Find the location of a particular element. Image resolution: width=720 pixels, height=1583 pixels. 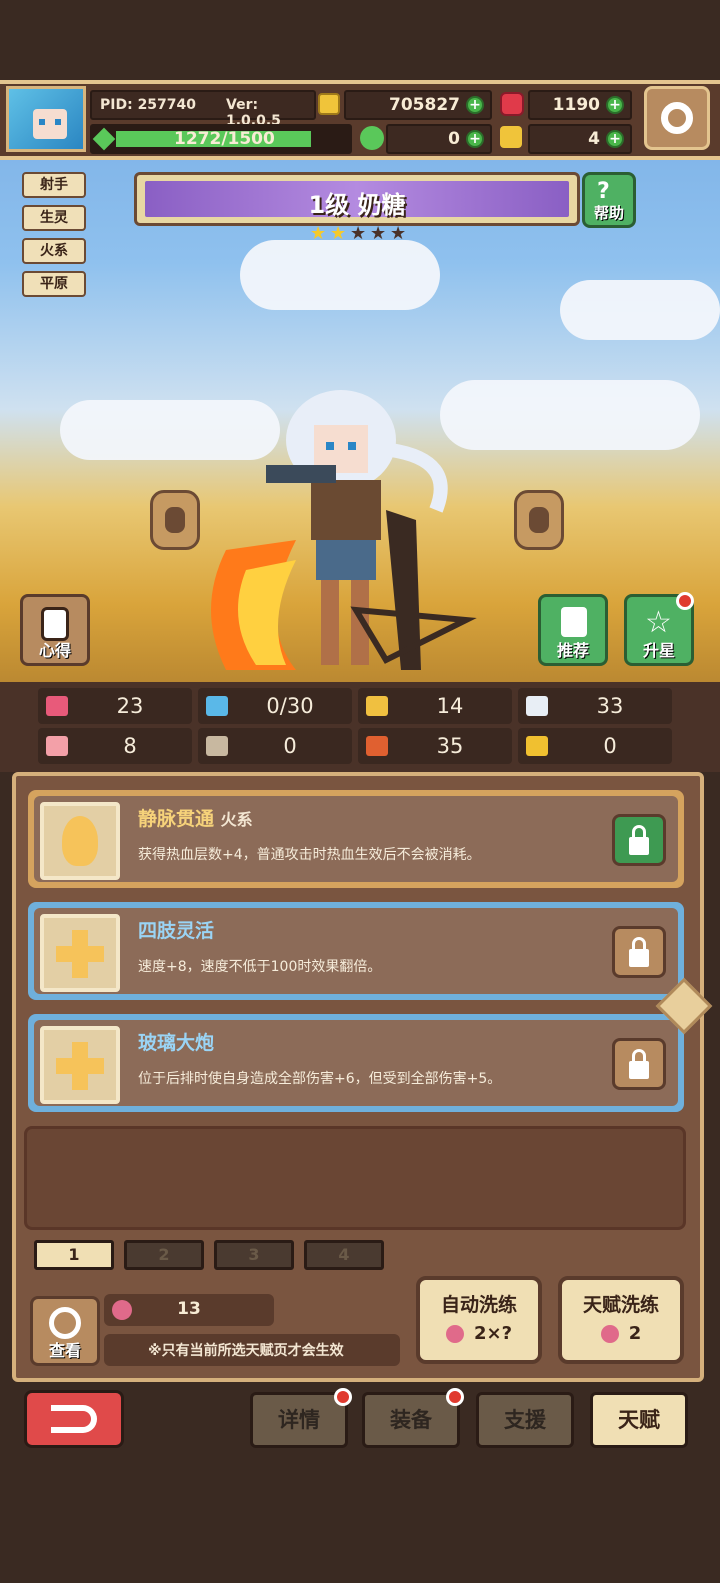

talent-card: 玻璃大炮 位于后排时使自身造成全部伤害+6，但受到全部伤害+5。 is located at coordinates (356, 1063).